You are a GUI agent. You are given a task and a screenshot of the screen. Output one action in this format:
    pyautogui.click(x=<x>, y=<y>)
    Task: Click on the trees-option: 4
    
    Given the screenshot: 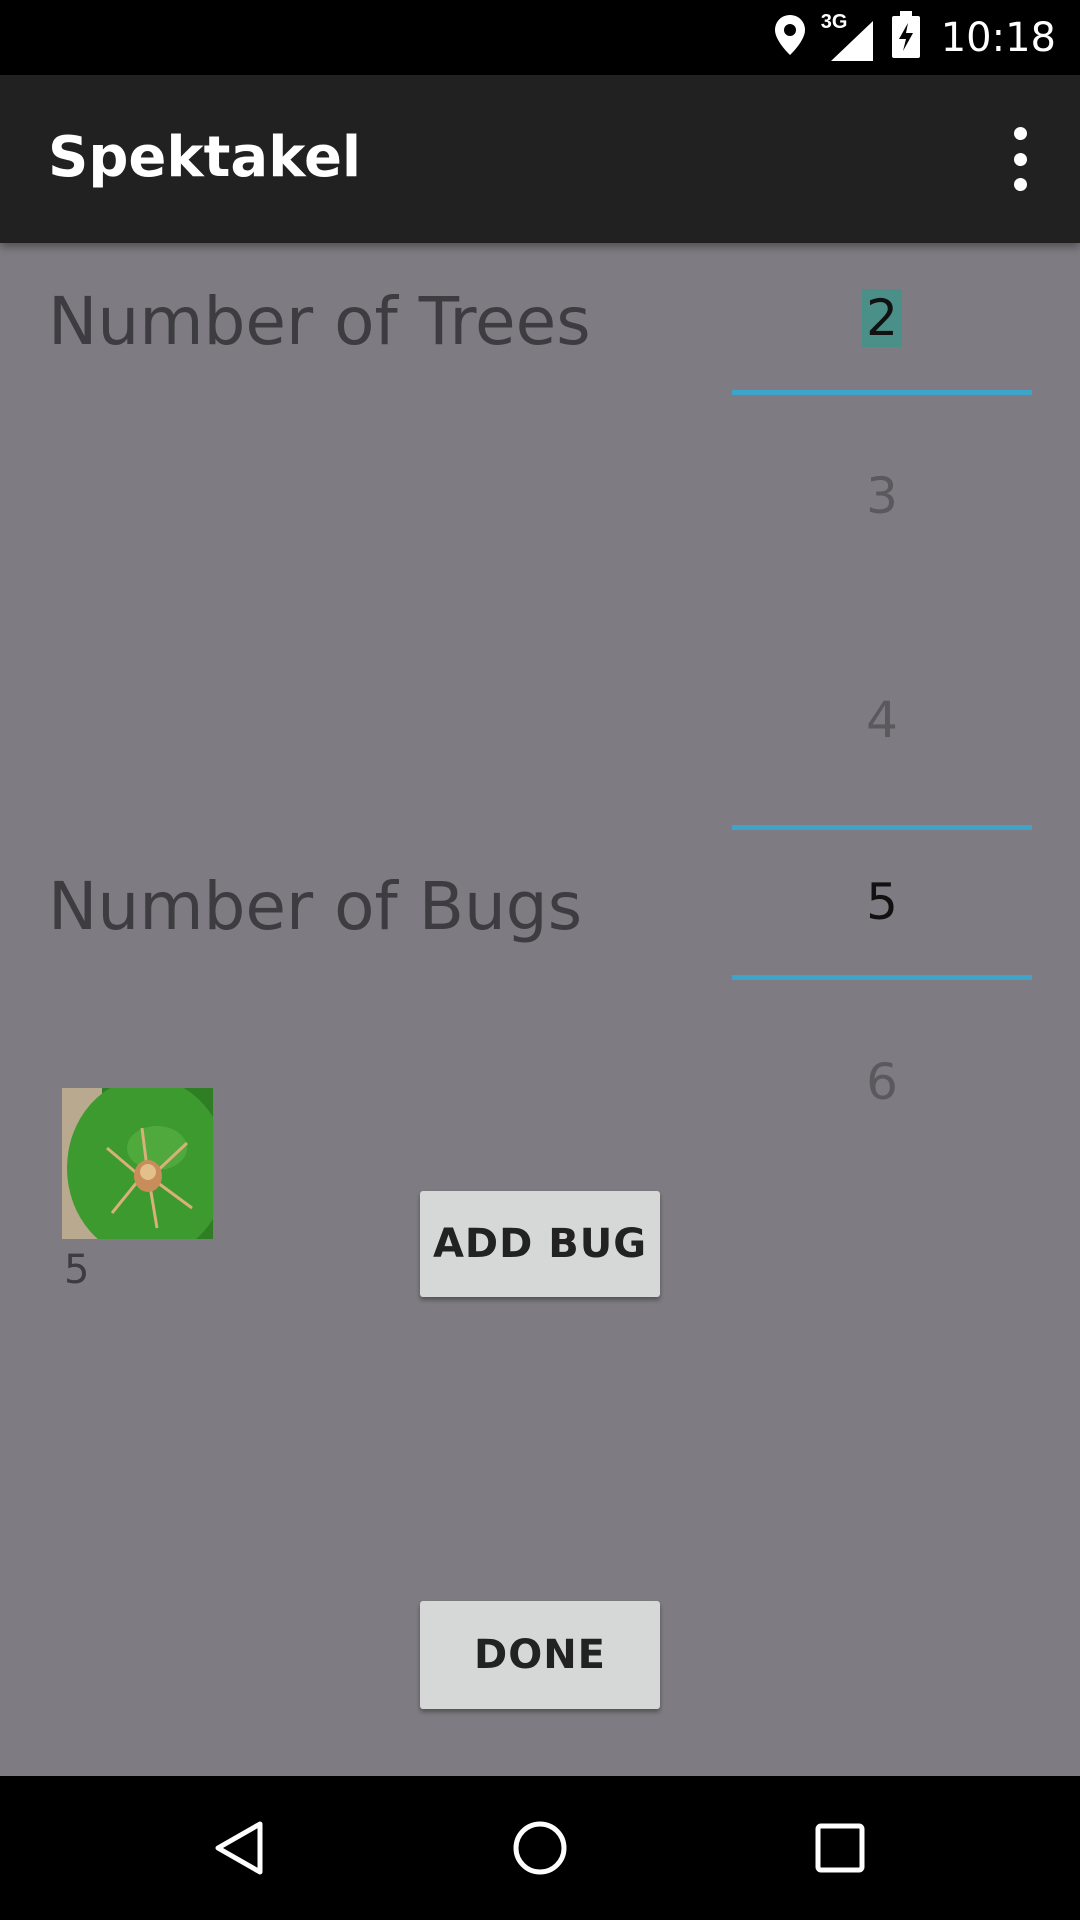 What is the action you would take?
    pyautogui.click(x=882, y=720)
    